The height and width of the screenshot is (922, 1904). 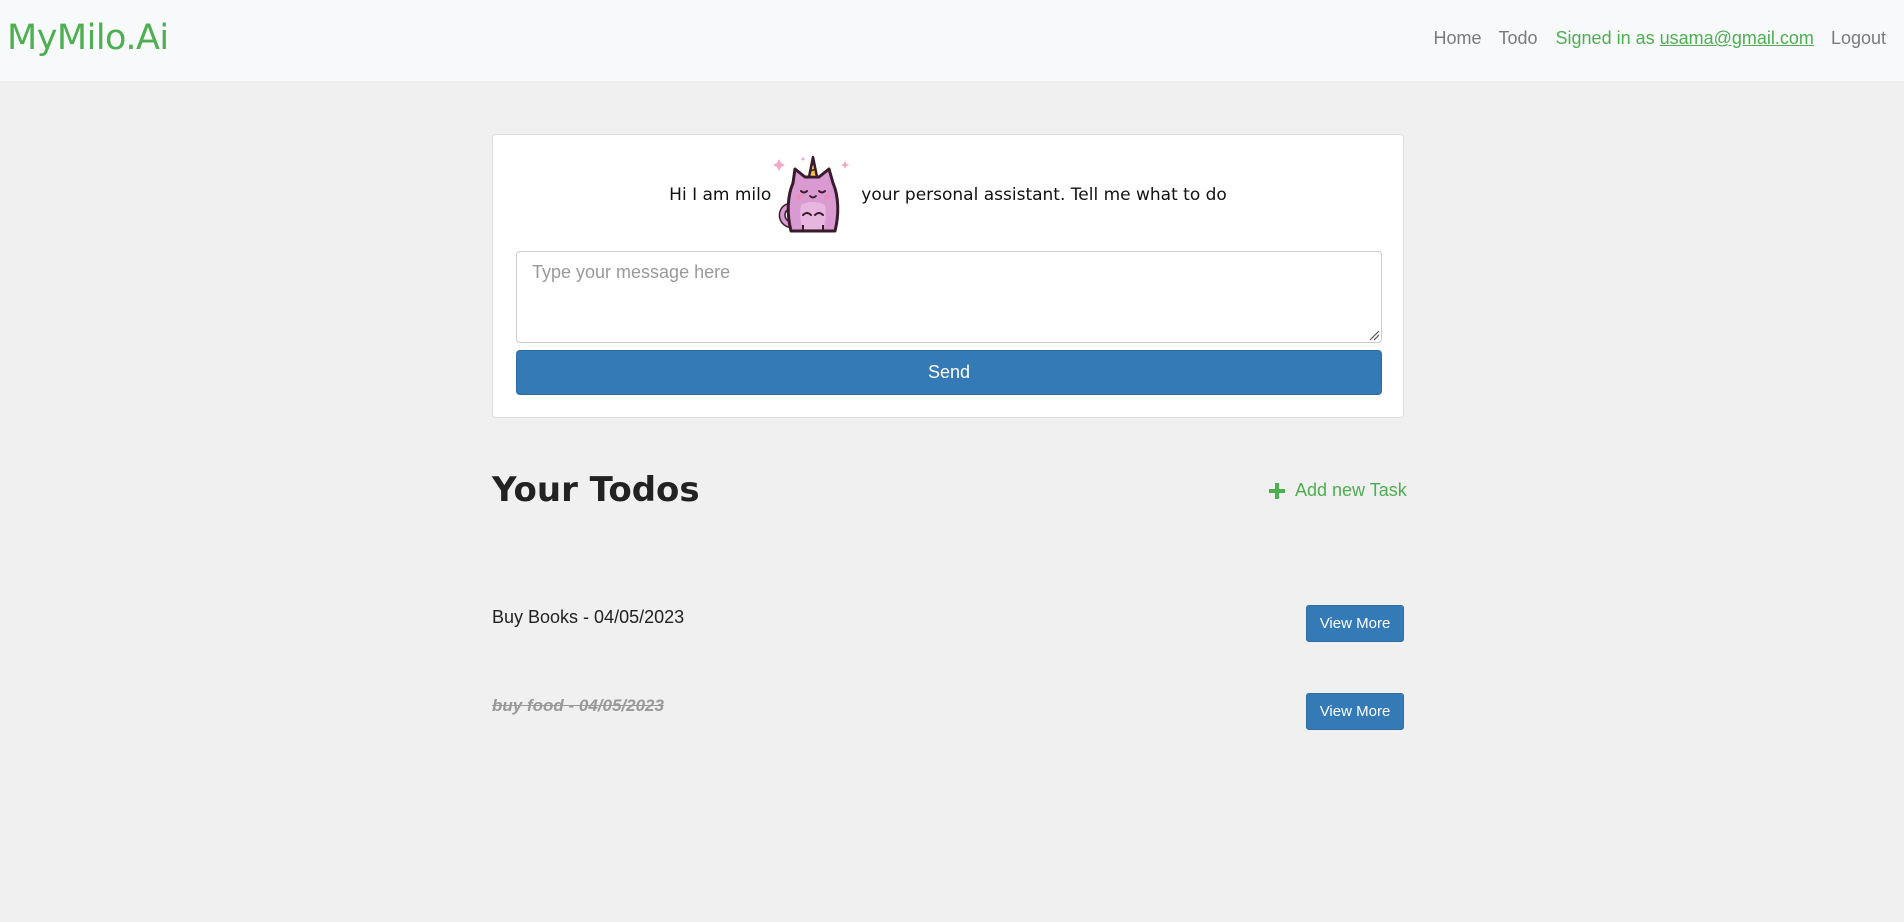 I want to click on message-input, so click(x=949, y=297).